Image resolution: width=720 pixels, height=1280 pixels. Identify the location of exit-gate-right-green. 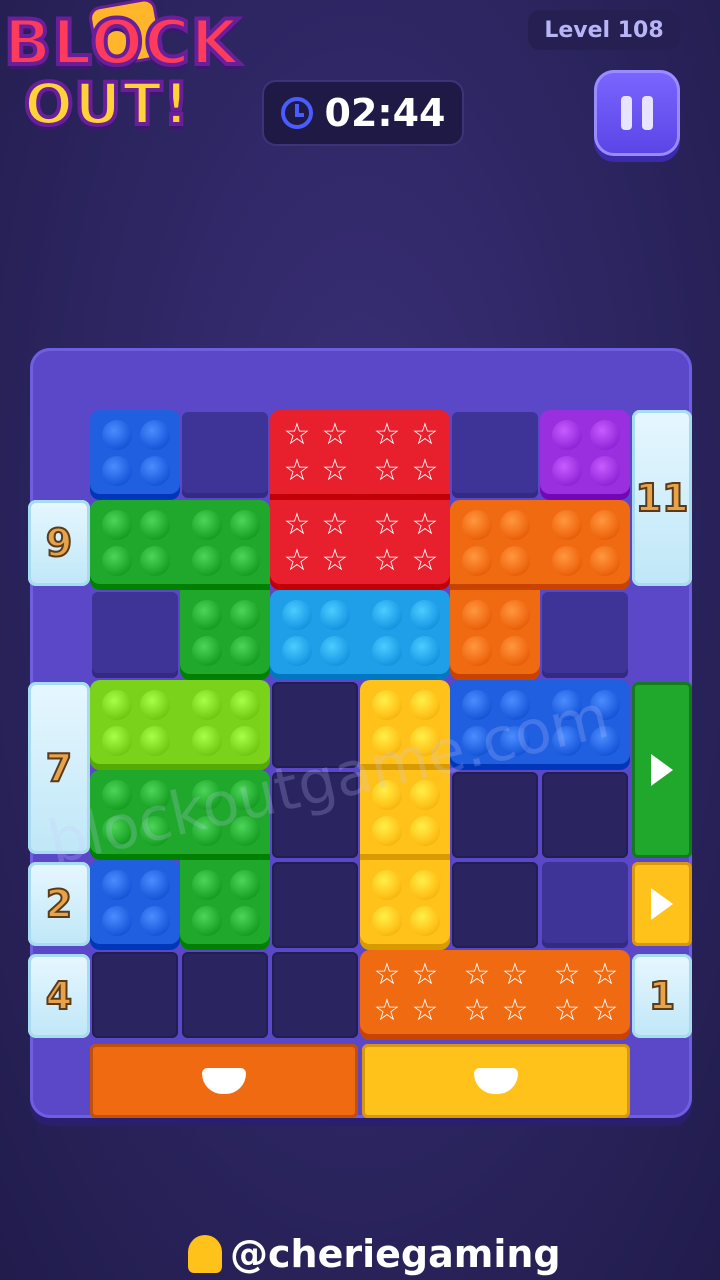
(662, 770).